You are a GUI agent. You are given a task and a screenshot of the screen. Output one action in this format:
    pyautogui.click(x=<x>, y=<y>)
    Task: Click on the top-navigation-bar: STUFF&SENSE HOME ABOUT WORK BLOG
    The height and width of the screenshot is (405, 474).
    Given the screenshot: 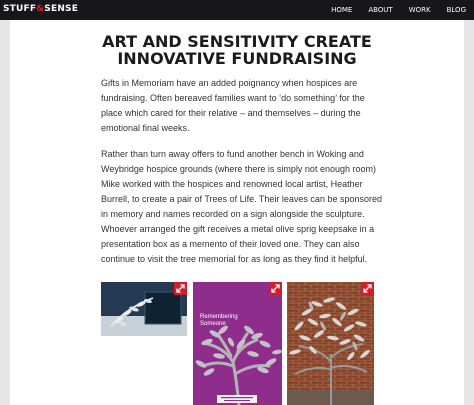 What is the action you would take?
    pyautogui.click(x=237, y=10)
    